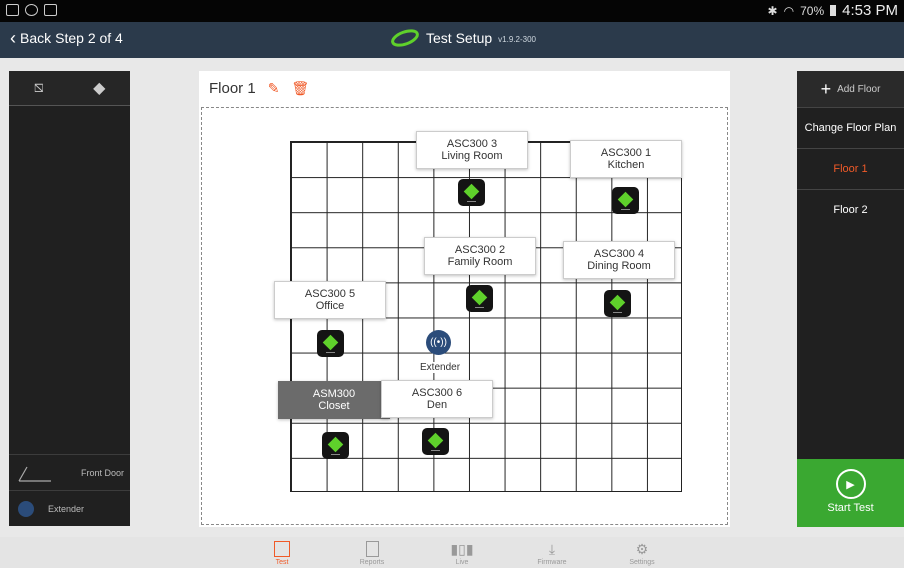 The image size is (904, 568). What do you see at coordinates (859, 89) in the screenshot?
I see `add-floor-label: Add Floor` at bounding box center [859, 89].